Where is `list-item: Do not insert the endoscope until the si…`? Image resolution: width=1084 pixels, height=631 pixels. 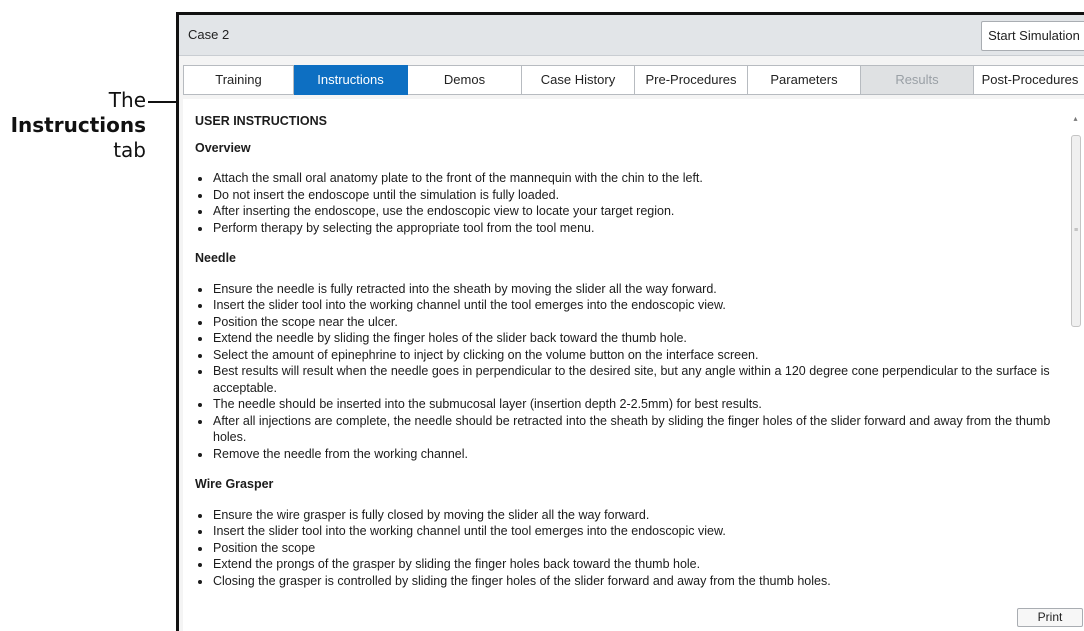 list-item: Do not insert the endoscope until the si… is located at coordinates (638, 195).